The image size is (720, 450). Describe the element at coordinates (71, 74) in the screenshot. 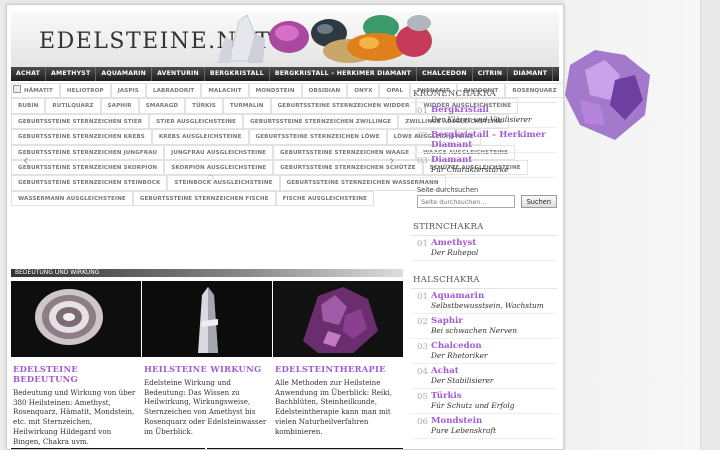

I see `nav-item-amethyst: AMETHYST` at that location.